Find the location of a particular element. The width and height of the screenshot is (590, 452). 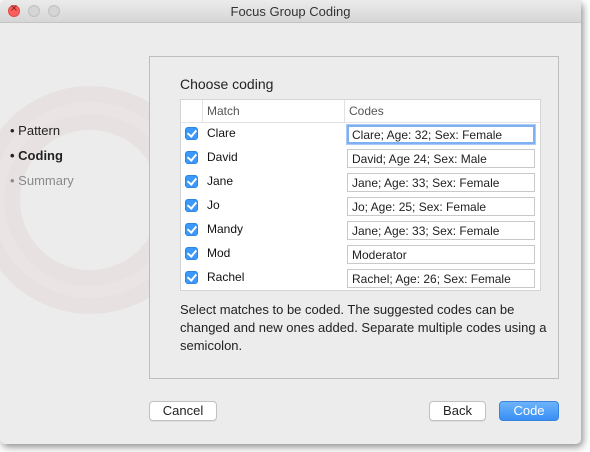

table-row: Clare is located at coordinates (360, 134).